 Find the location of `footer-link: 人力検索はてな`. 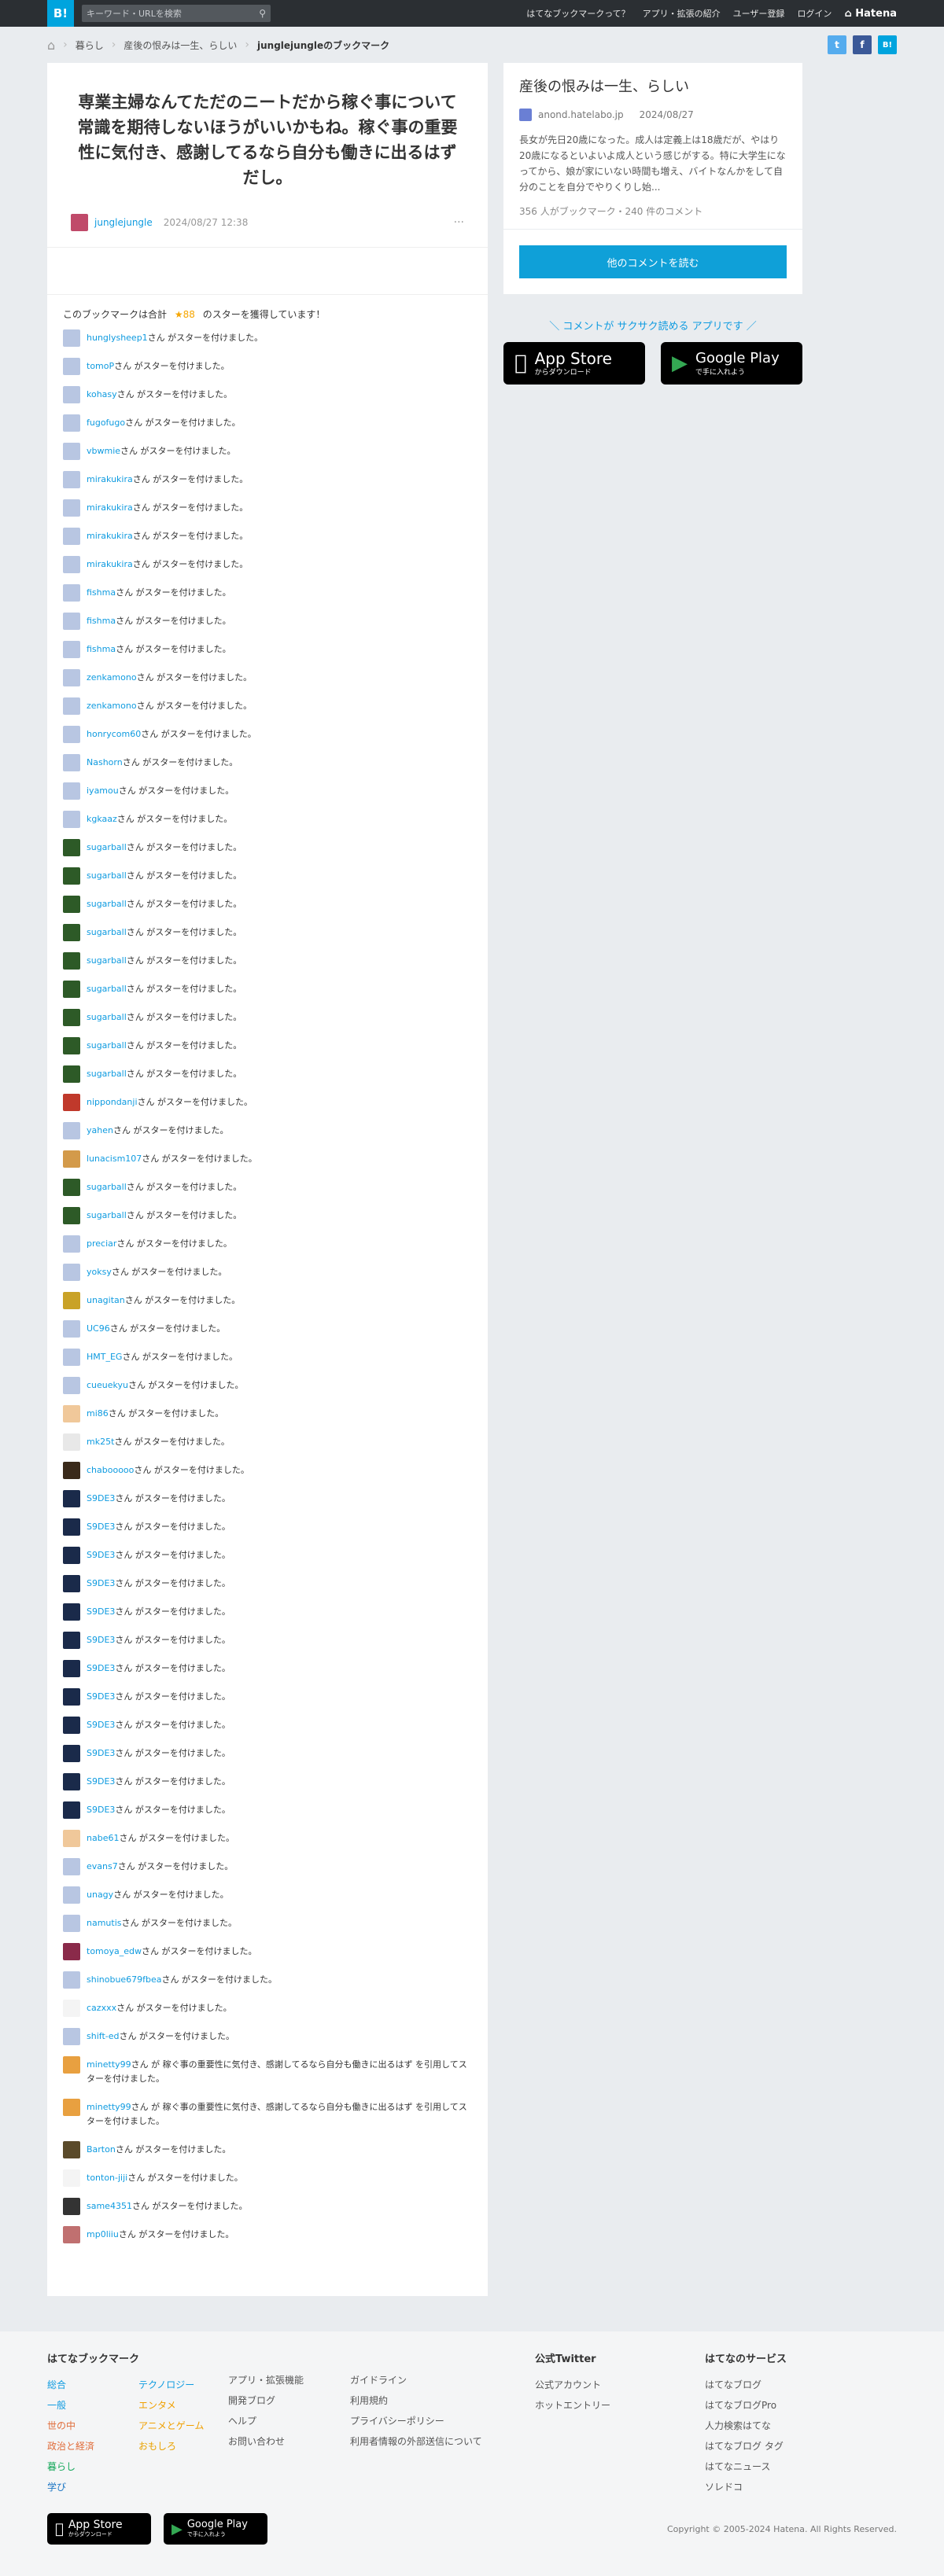

footer-link: 人力検索はてな is located at coordinates (746, 2426).